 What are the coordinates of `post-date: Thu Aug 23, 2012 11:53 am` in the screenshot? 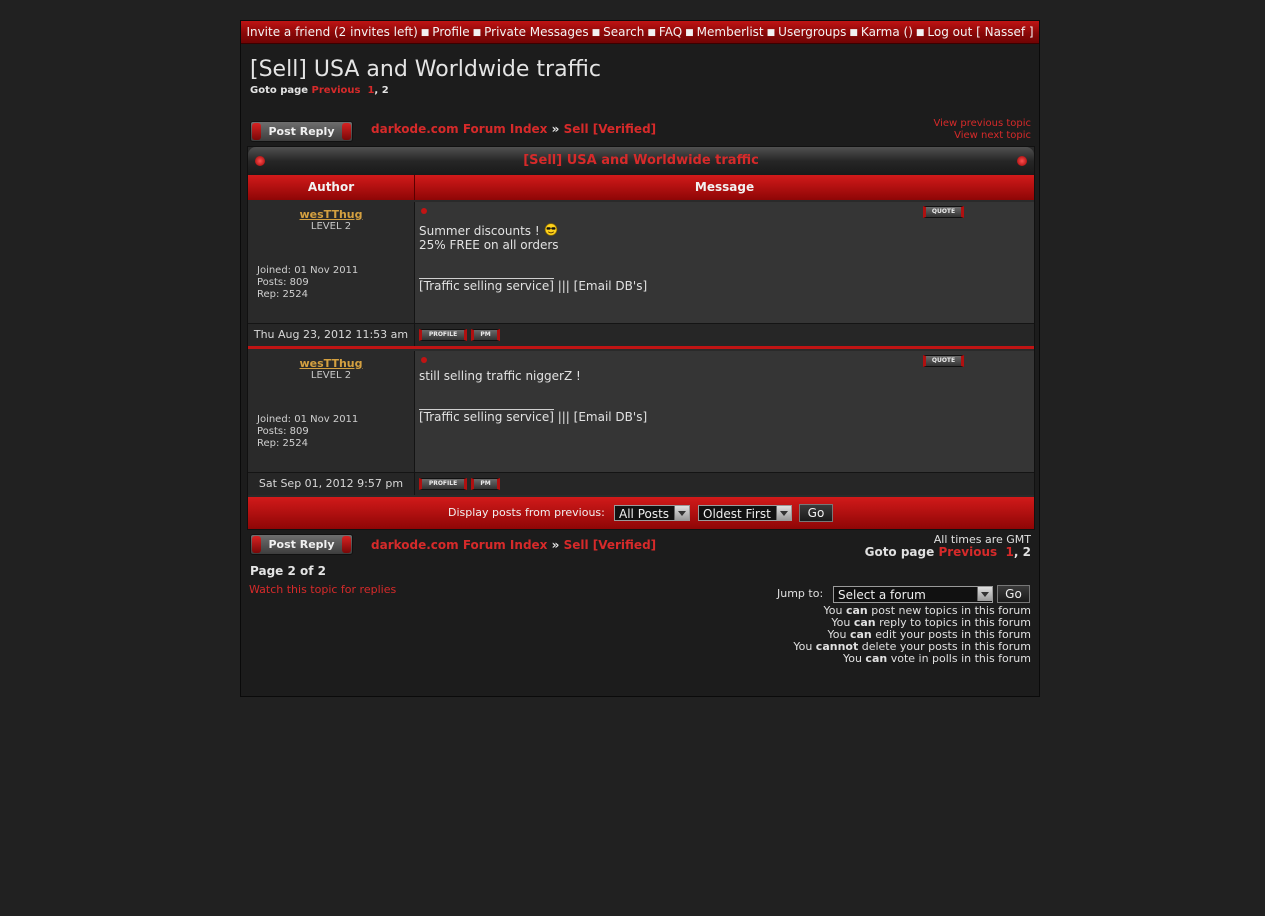 It's located at (331, 335).